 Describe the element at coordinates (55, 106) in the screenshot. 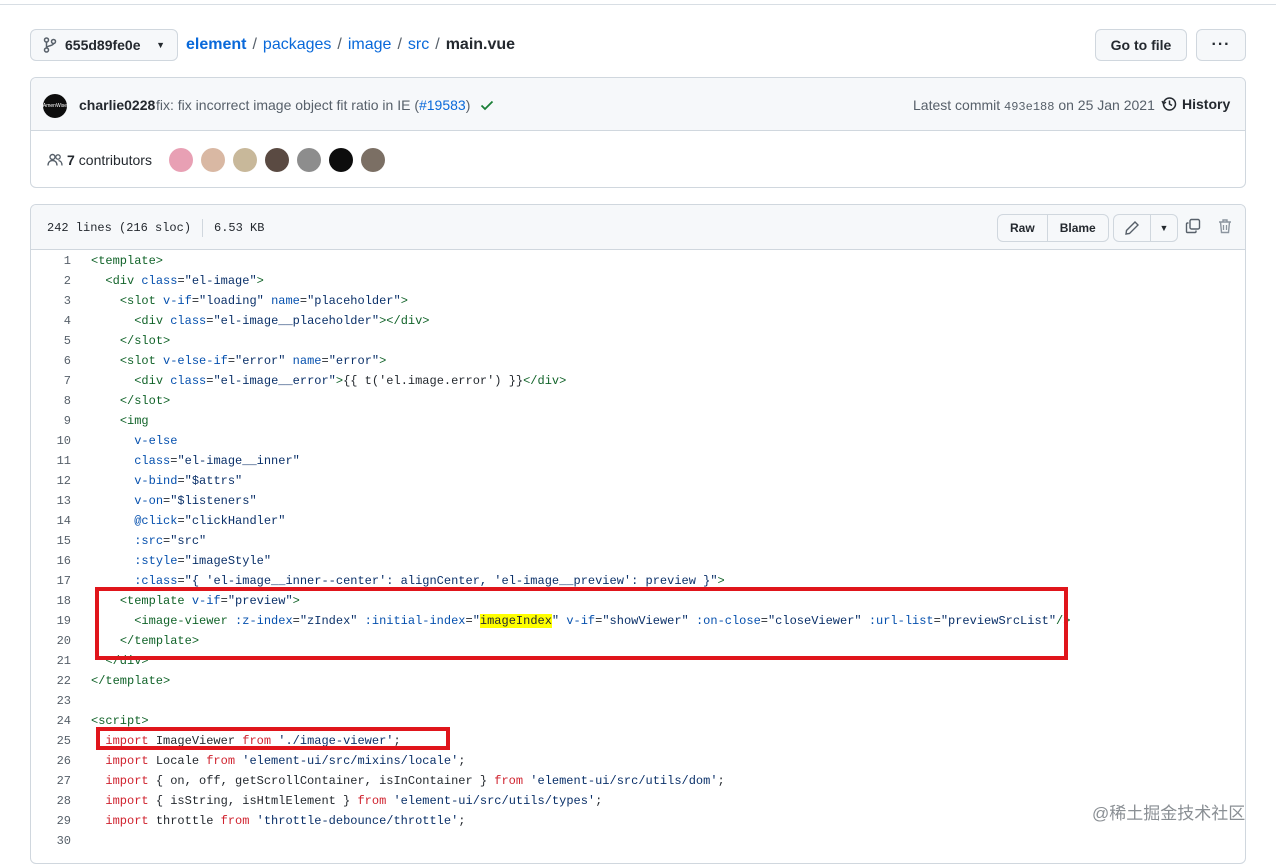

I see `avatar: AmenWise` at that location.